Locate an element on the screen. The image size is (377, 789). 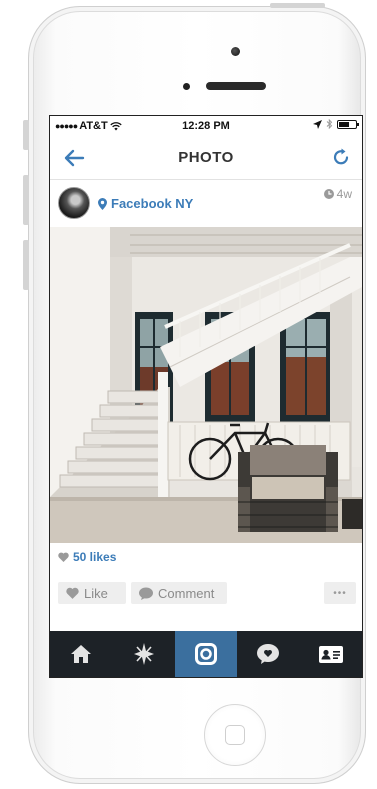
tab-profile is located at coordinates (331, 654).